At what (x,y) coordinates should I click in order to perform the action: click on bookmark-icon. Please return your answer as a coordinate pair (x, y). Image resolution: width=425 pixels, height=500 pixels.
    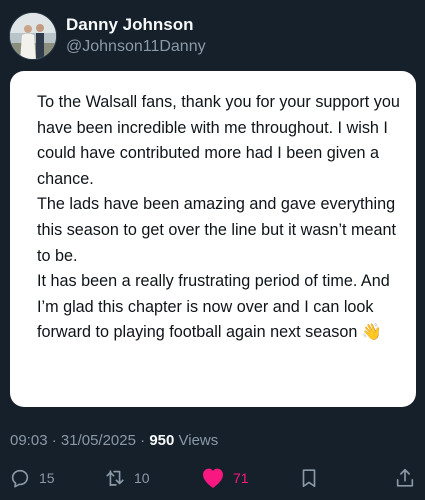
    Looking at the image, I should click on (309, 478).